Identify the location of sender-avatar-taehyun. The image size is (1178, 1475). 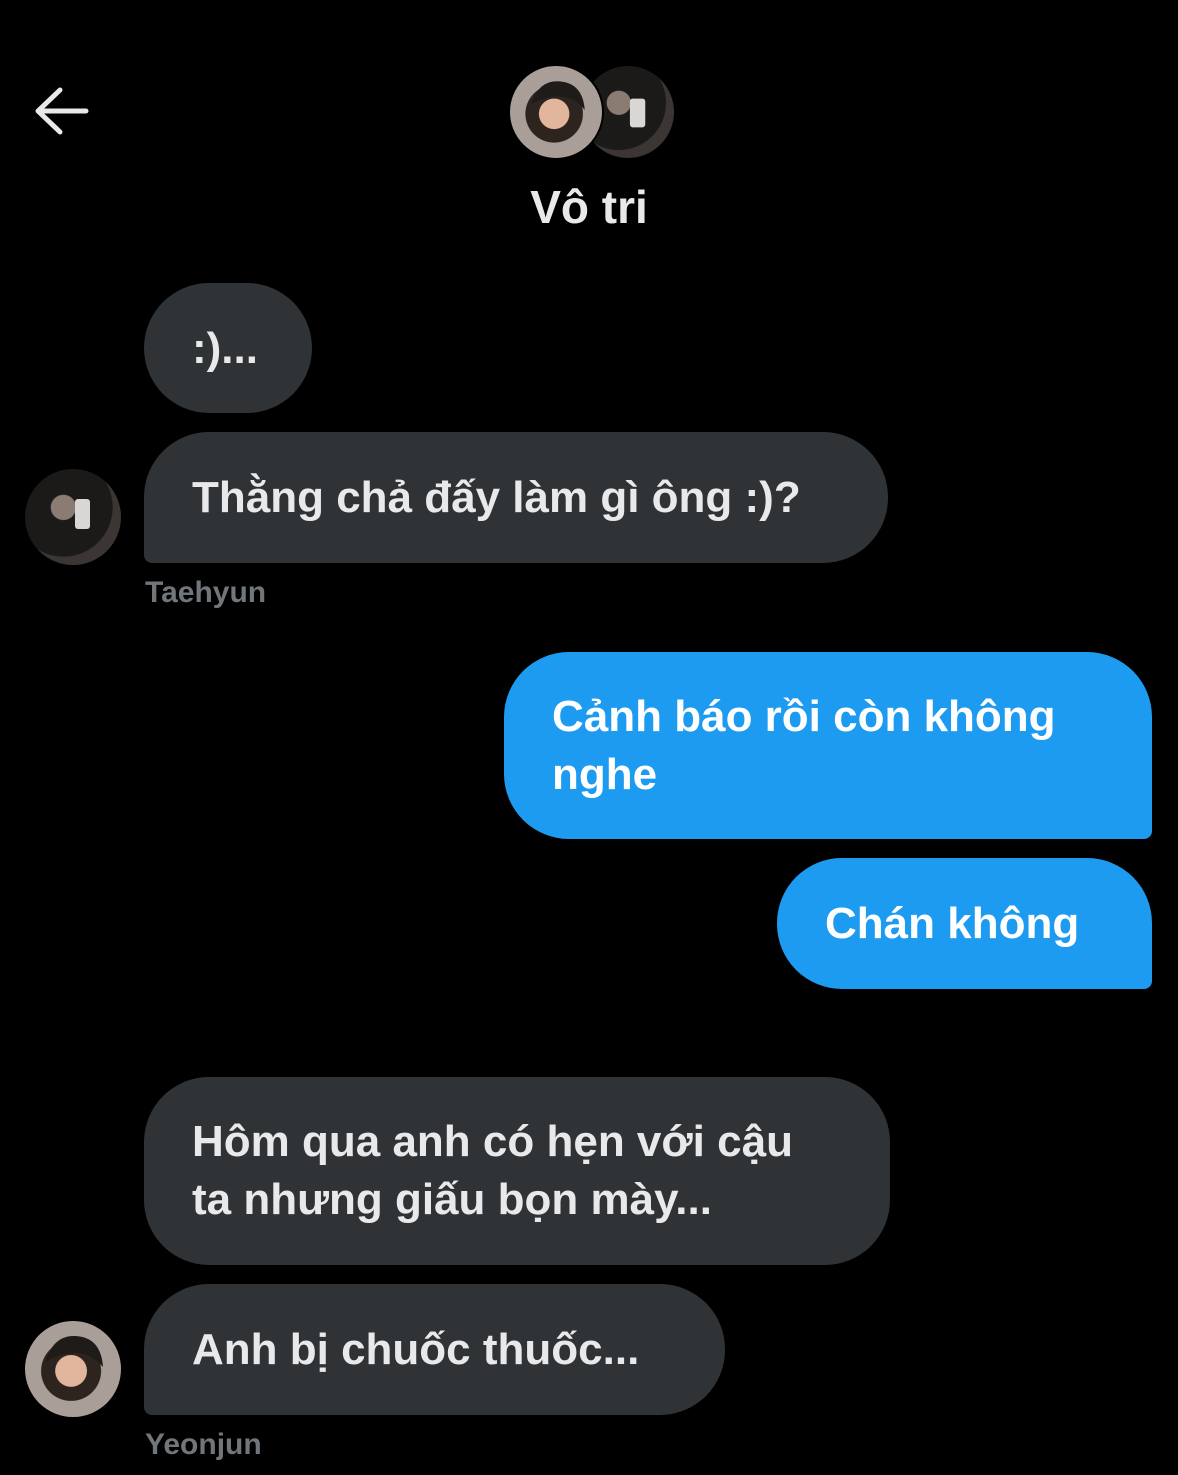
(73, 517).